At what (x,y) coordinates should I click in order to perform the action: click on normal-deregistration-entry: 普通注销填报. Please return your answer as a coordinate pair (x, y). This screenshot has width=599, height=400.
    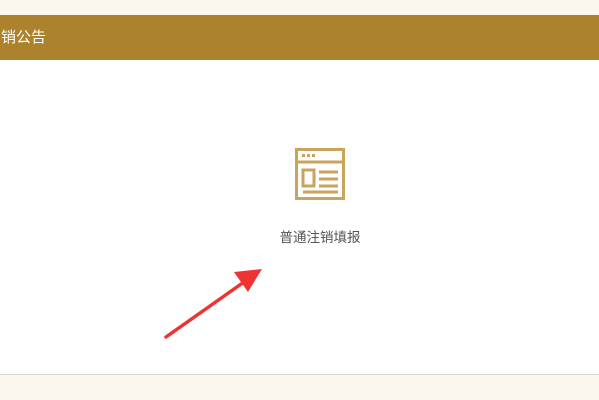
    Looking at the image, I should click on (320, 195).